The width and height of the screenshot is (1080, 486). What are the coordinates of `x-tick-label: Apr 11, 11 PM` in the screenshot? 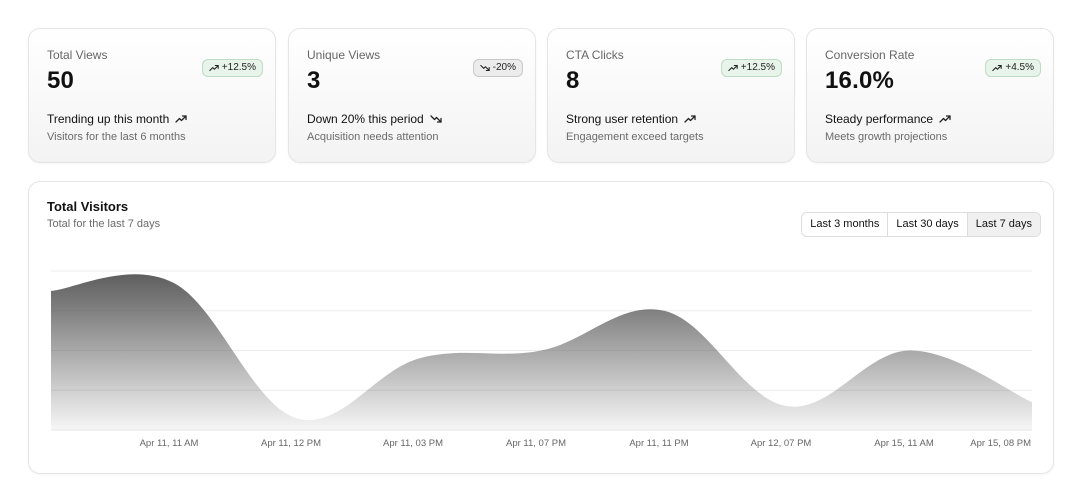 It's located at (658, 443).